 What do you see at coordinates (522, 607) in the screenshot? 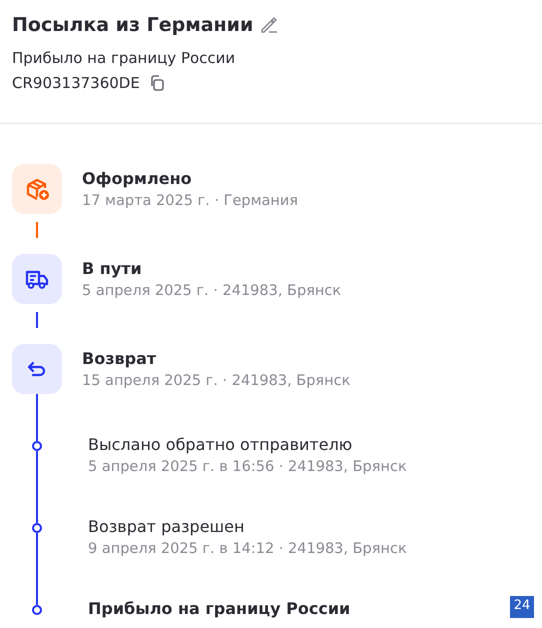
I see `counter-badge: 24` at bounding box center [522, 607].